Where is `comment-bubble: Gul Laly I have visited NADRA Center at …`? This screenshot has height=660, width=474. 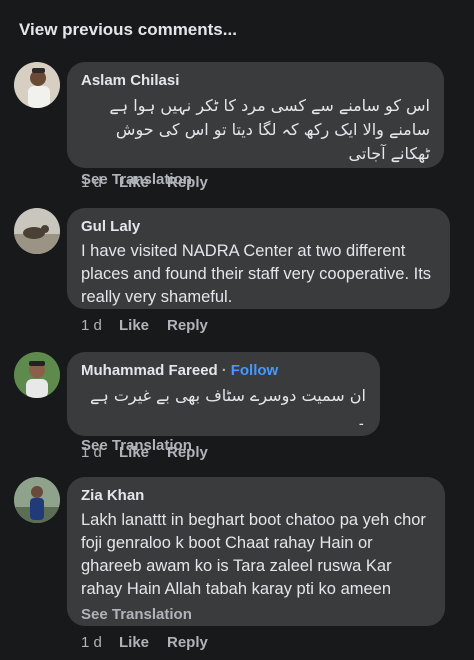
comment-bubble: Gul Laly I have visited NADRA Center at … is located at coordinates (258, 258).